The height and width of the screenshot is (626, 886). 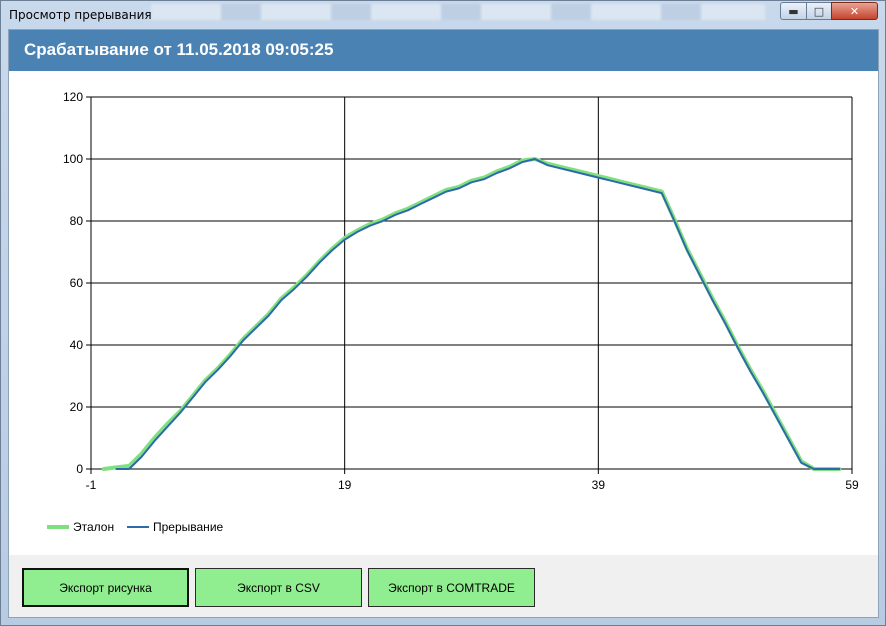 I want to click on page-title: Срабатывание от 11.05.2018 09:05:25, so click(x=179, y=49).